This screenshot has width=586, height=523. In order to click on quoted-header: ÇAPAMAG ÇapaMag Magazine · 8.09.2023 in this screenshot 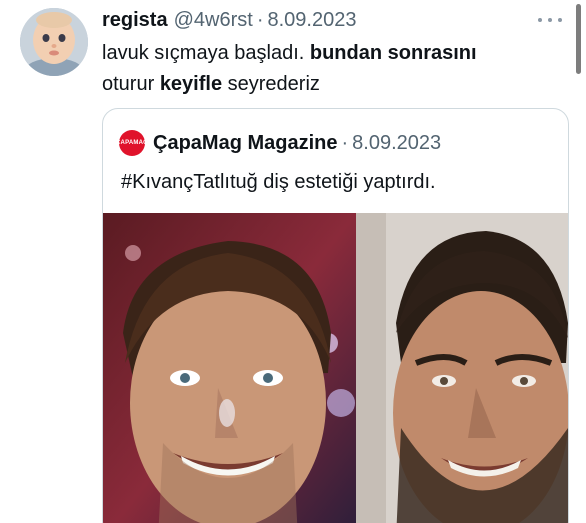, I will do `click(278, 143)`.